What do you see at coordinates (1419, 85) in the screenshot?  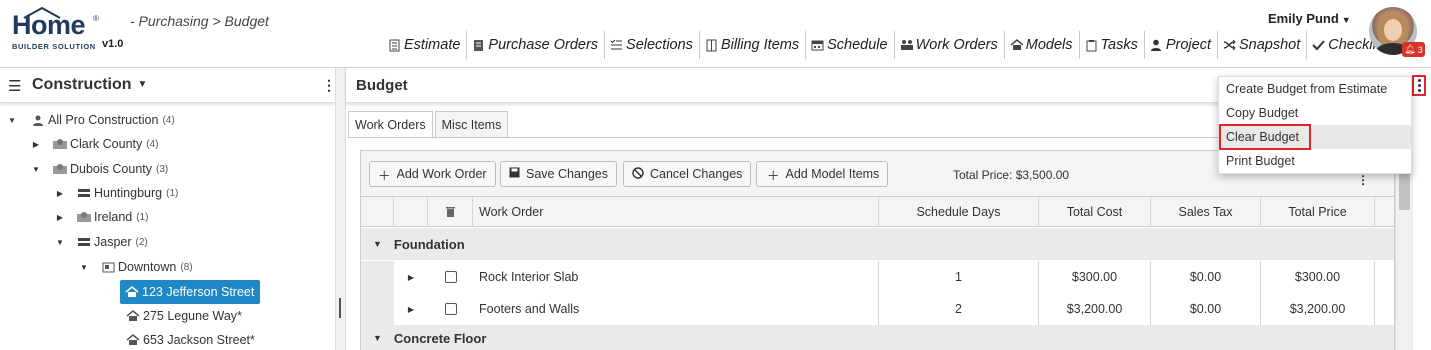 I see `page-options-kebab-icon` at bounding box center [1419, 85].